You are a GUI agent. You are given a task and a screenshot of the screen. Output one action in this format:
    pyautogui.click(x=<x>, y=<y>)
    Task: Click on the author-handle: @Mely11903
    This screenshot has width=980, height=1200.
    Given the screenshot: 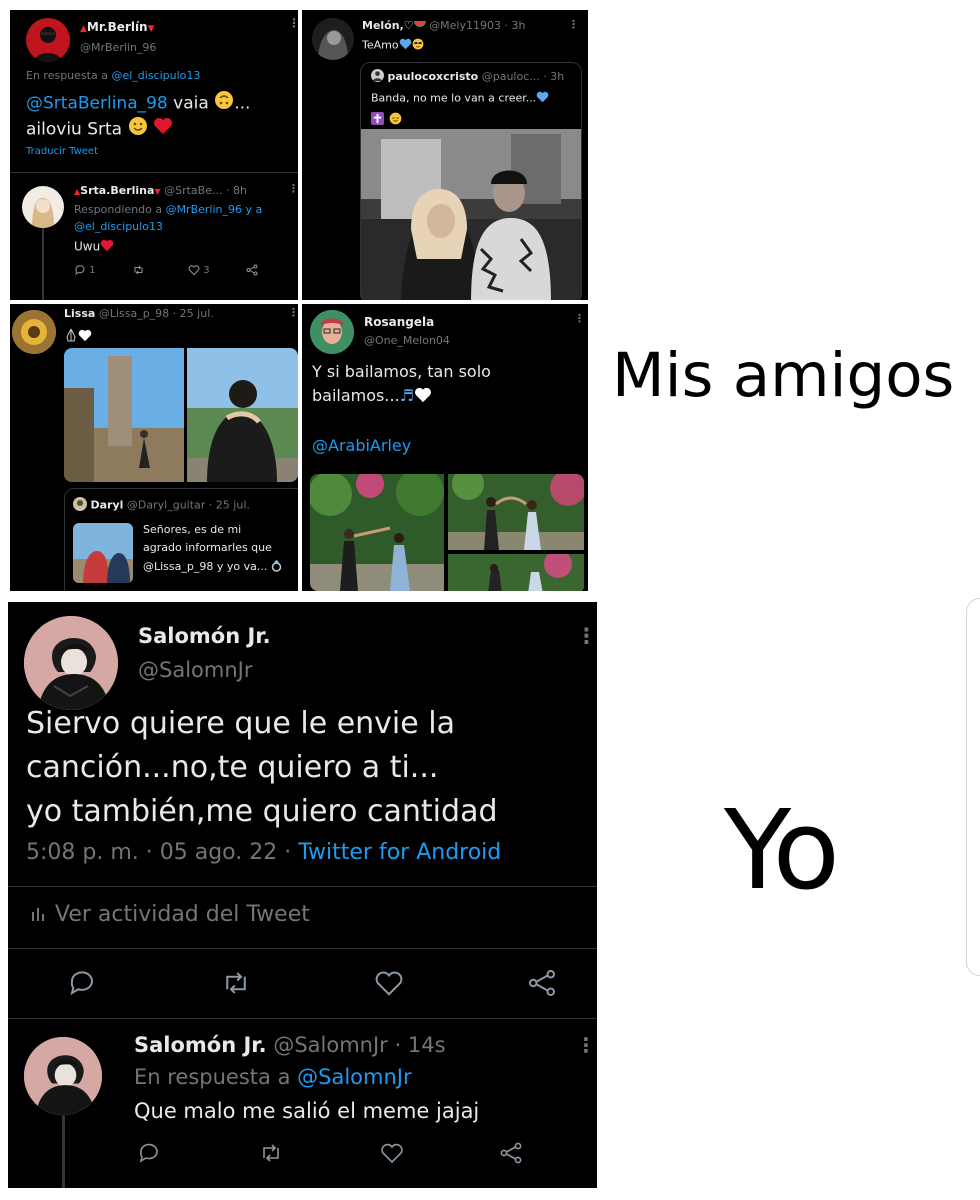 What is the action you would take?
    pyautogui.click(x=465, y=25)
    